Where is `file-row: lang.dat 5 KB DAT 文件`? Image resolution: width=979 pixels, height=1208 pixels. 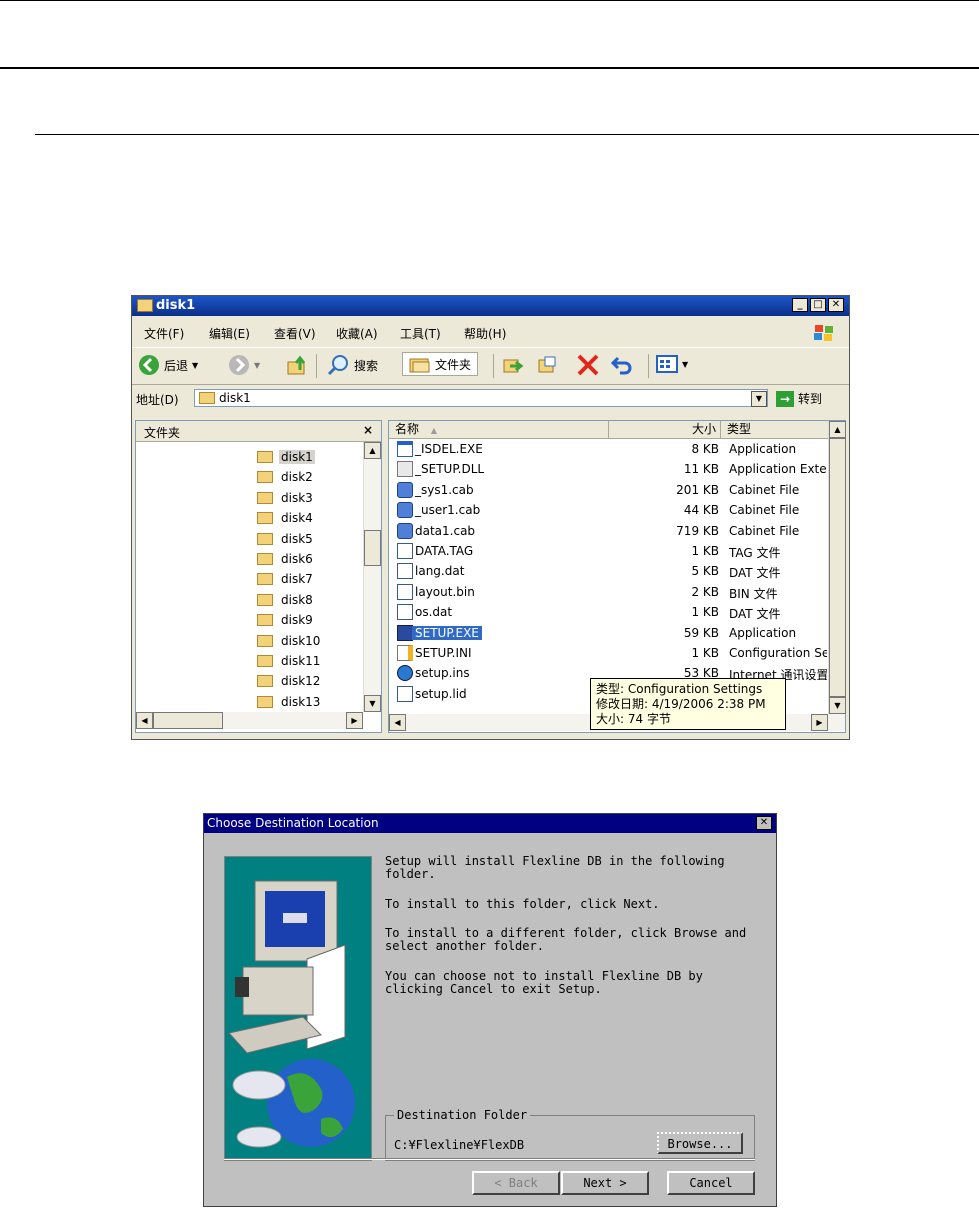 file-row: lang.dat 5 KB DAT 文件 is located at coordinates (609, 571).